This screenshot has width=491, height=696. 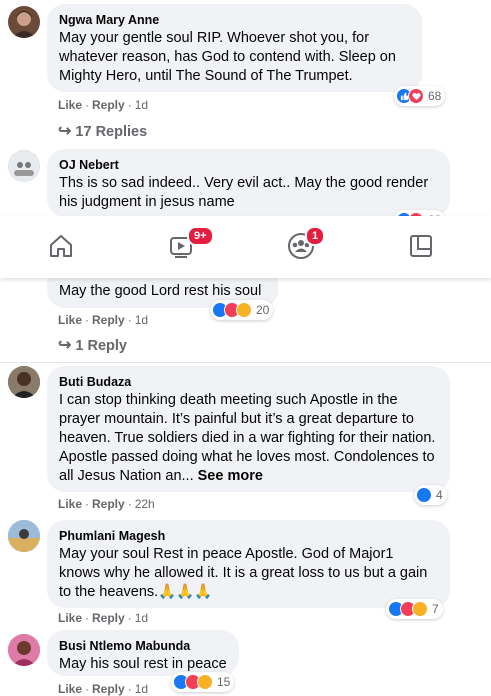 I want to click on commenter-name: Ngwa Mary Anne, so click(x=234, y=20).